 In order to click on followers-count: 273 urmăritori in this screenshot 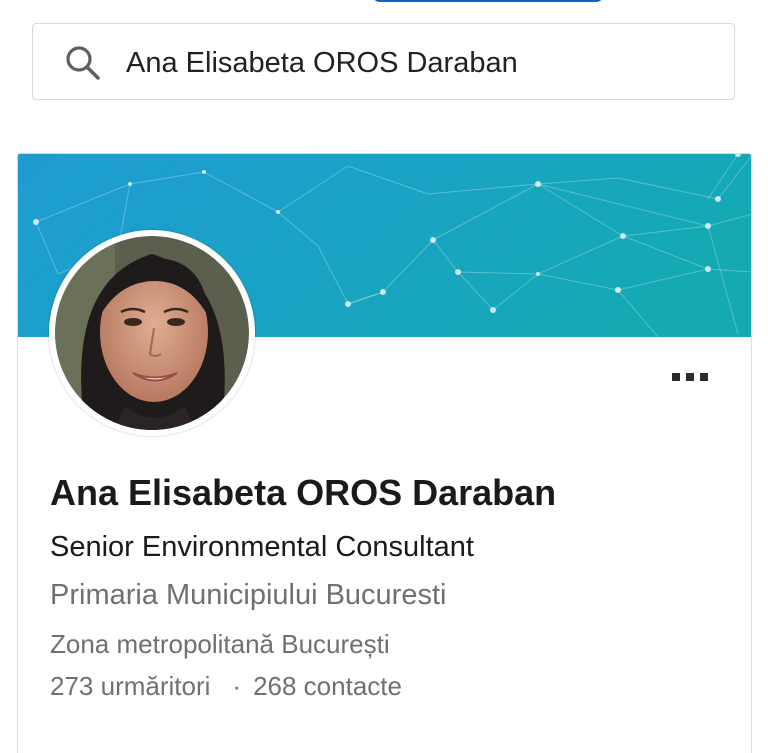, I will do `click(130, 686)`.